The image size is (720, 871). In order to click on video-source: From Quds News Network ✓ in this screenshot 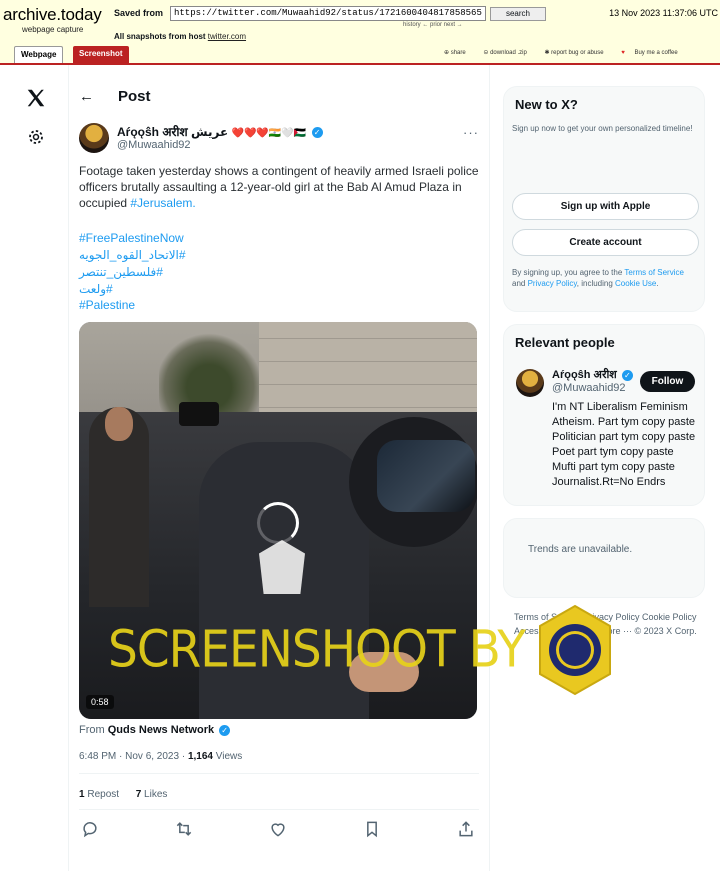, I will do `click(155, 730)`.